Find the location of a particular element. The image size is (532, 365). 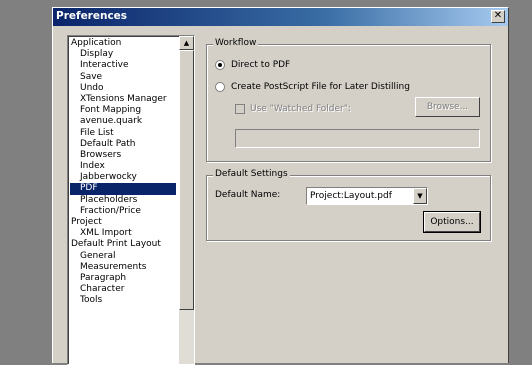

background-left is located at coordinates (22, 181).